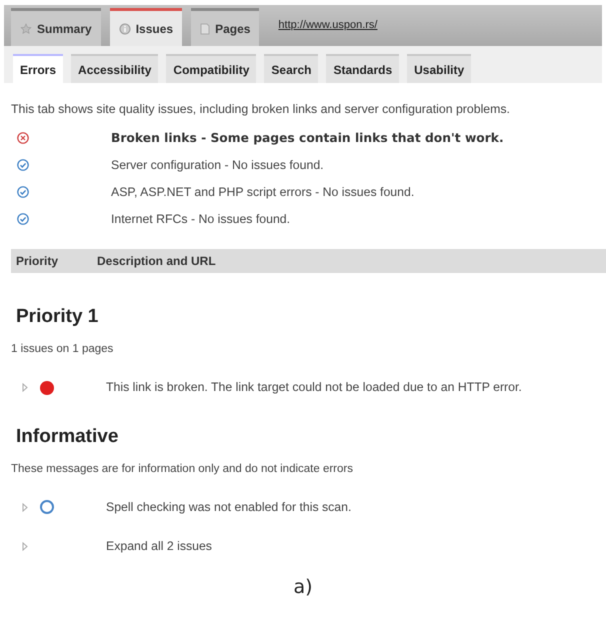 The height and width of the screenshot is (625, 606). What do you see at coordinates (200, 219) in the screenshot?
I see `check-text: Internet RFCs - No issues found.` at bounding box center [200, 219].